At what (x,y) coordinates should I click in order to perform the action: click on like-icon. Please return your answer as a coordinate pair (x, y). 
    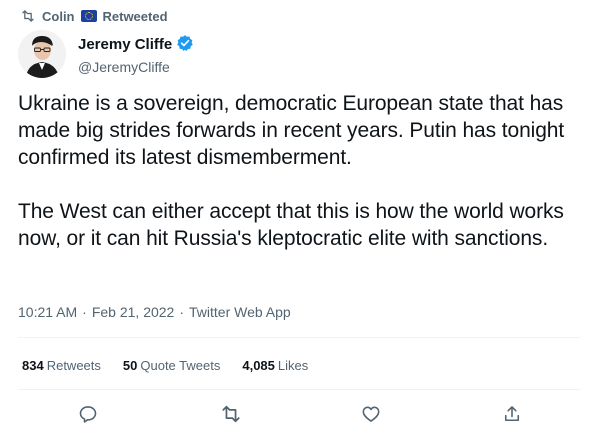
    Looking at the image, I should click on (371, 416).